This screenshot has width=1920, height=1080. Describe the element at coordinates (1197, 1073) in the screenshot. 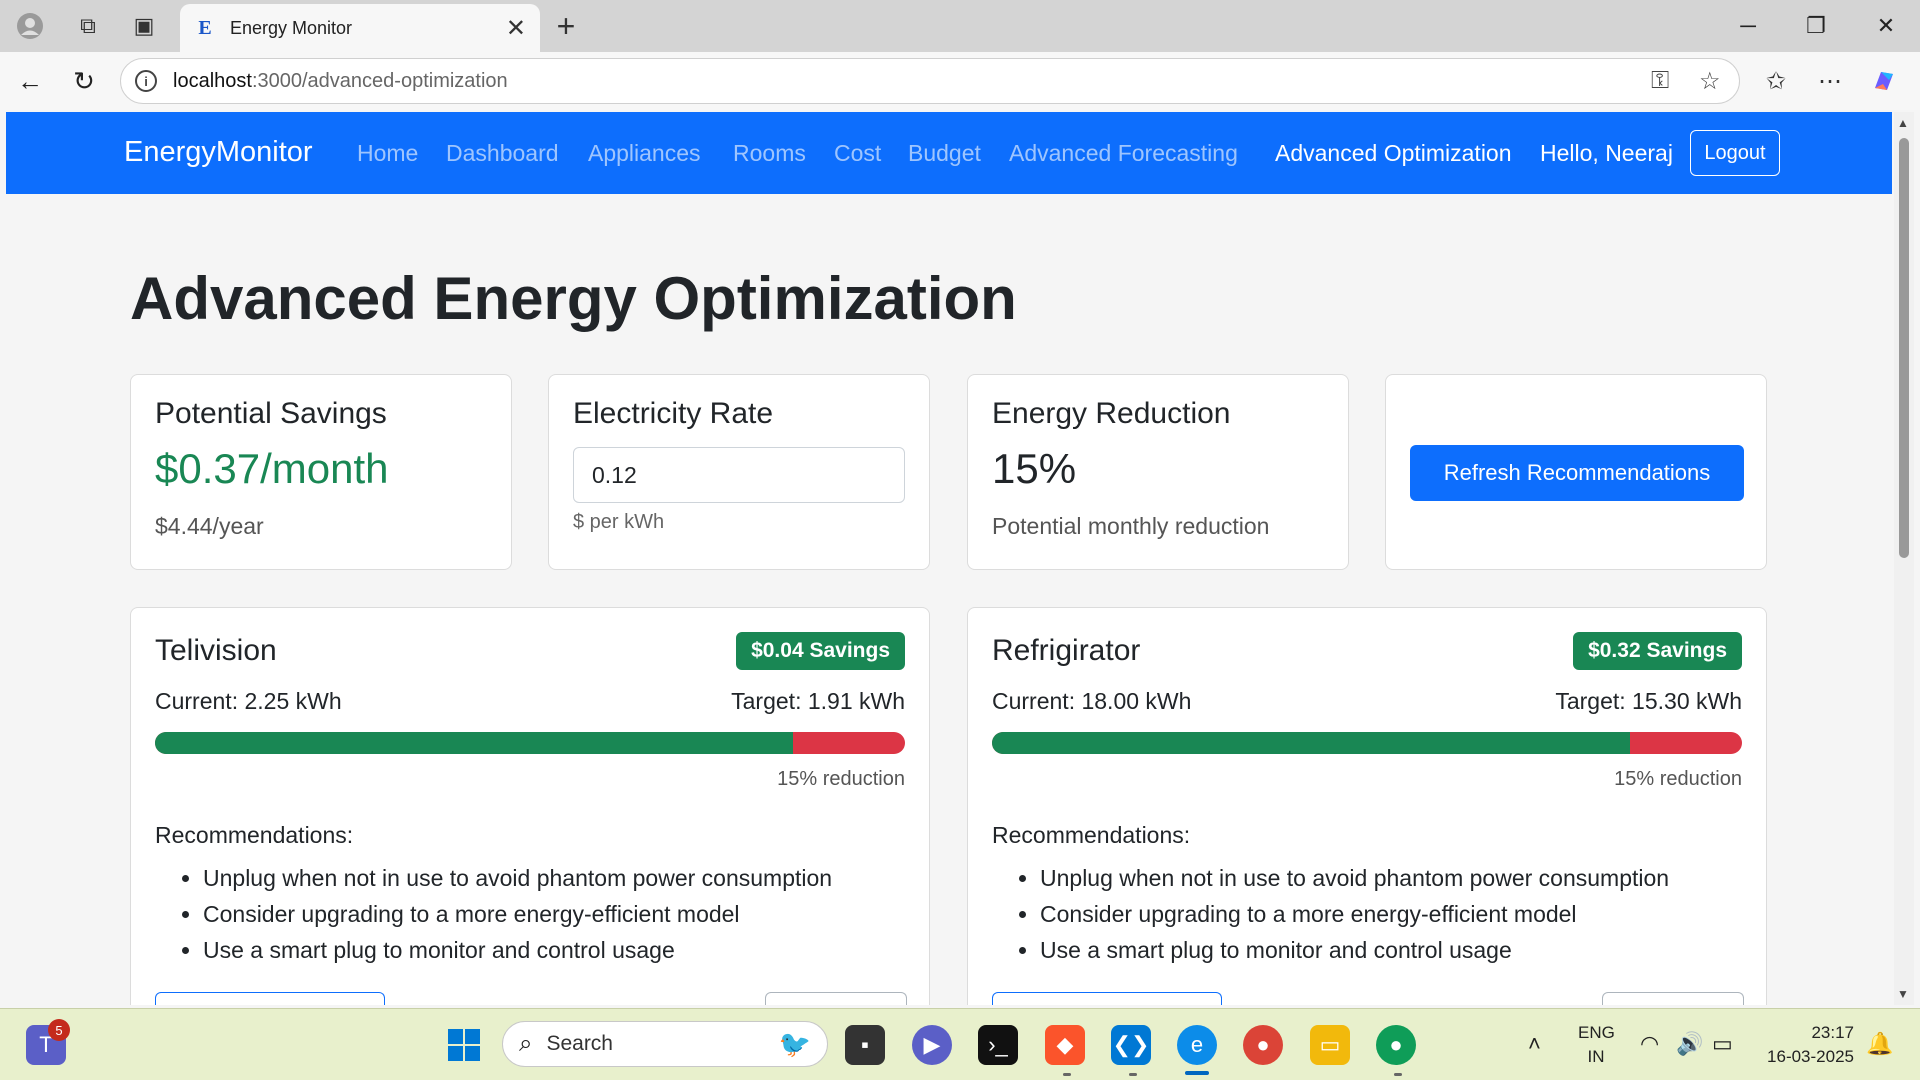

I see `active-app-indicator` at that location.